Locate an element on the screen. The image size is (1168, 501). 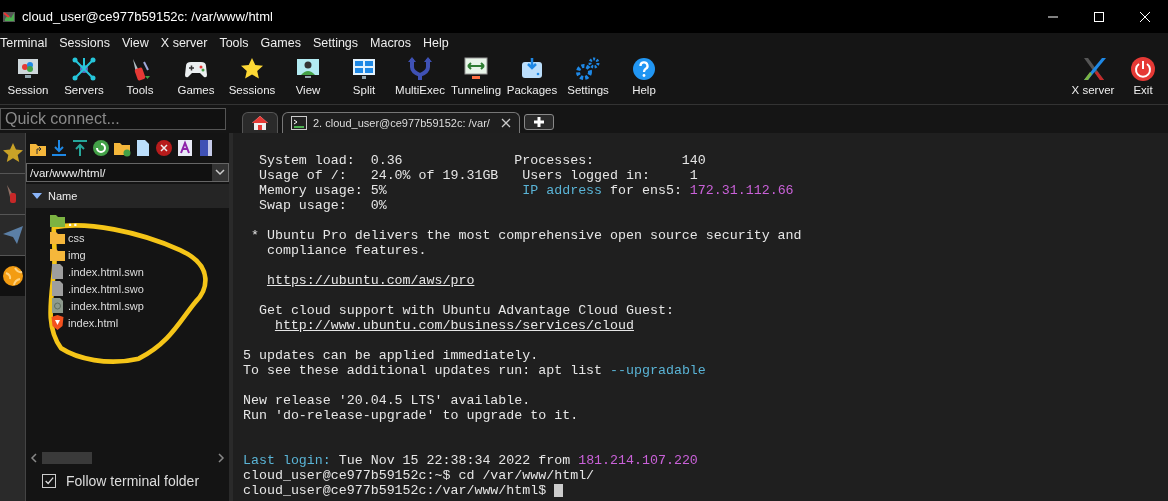
toolbar-button: Servers is located at coordinates (84, 76).